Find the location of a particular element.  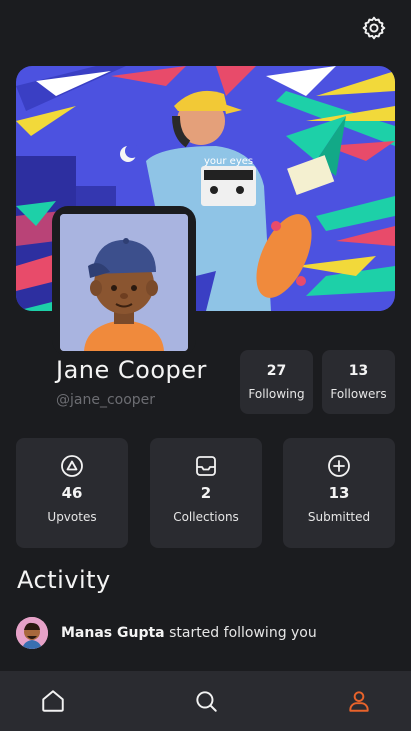

profile-name: Jane Cooper is located at coordinates (131, 370).